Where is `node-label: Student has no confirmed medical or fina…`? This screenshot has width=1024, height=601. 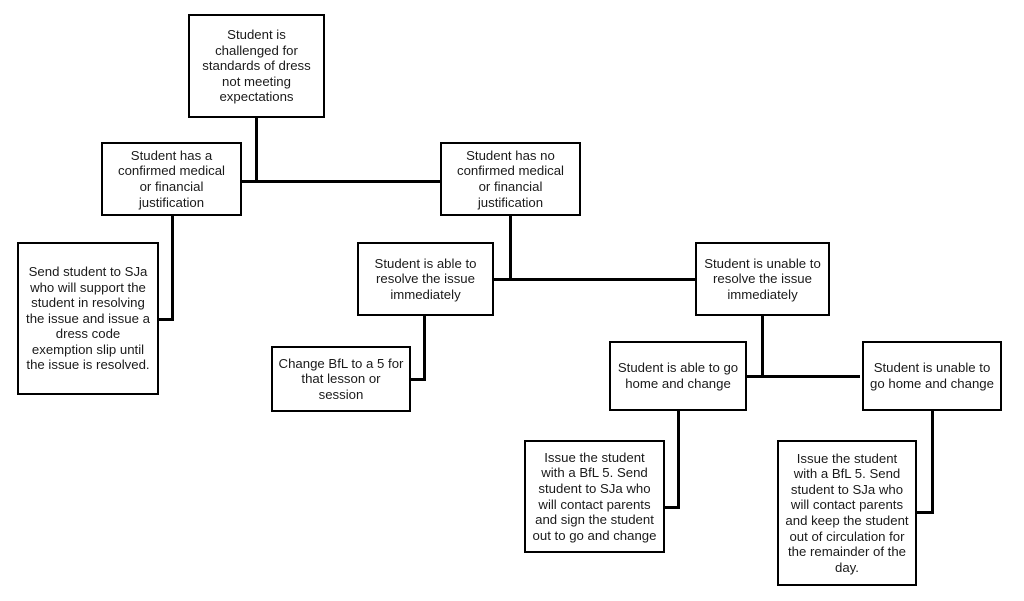
node-label: Student has no confirmed medical or fina… is located at coordinates (510, 178).